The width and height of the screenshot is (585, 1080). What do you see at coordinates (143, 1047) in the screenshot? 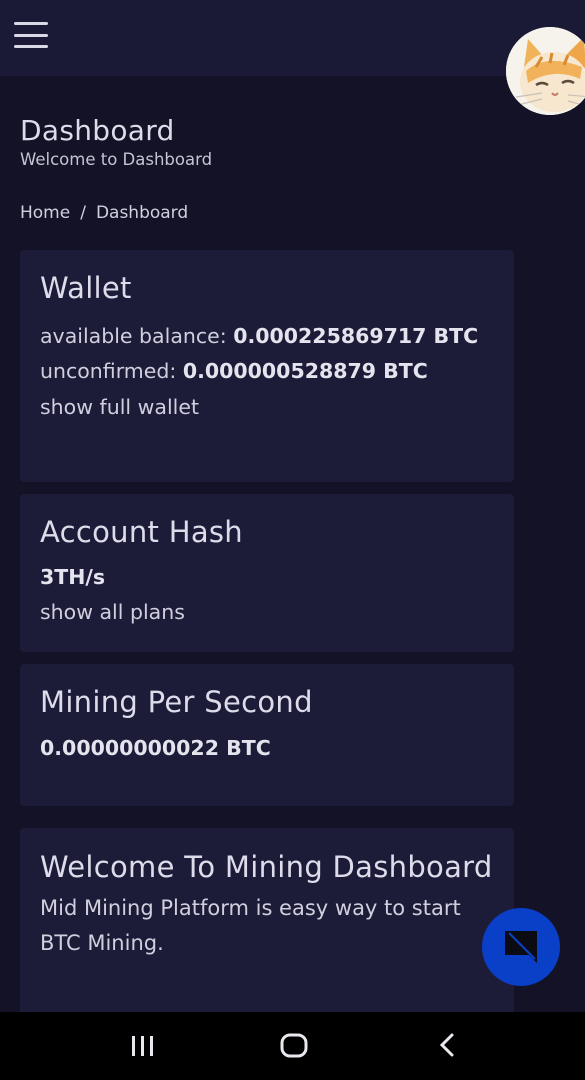
I see `recents-icon` at bounding box center [143, 1047].